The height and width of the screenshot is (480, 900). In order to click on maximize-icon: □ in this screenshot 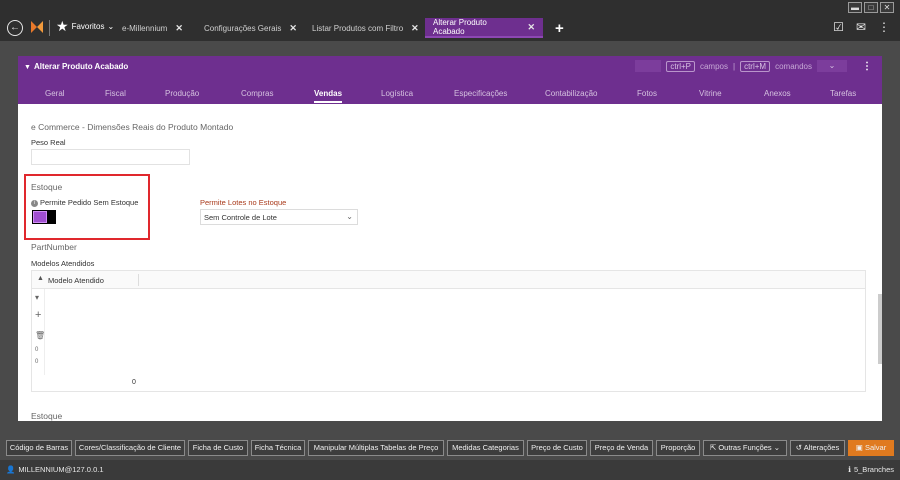, I will do `click(871, 7)`.